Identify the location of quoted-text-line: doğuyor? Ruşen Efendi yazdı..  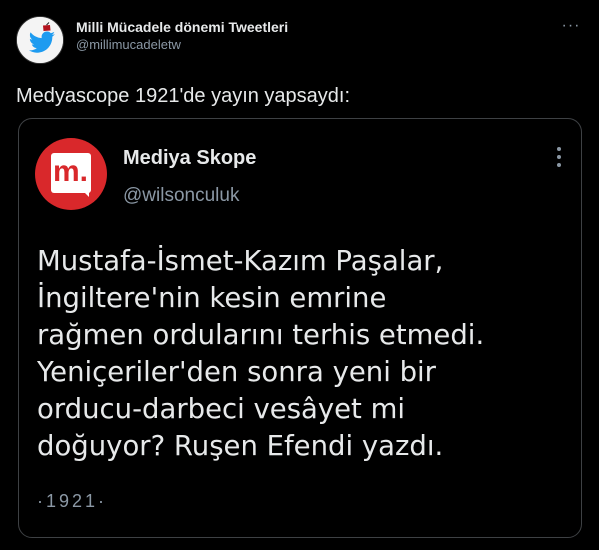
(240, 446).